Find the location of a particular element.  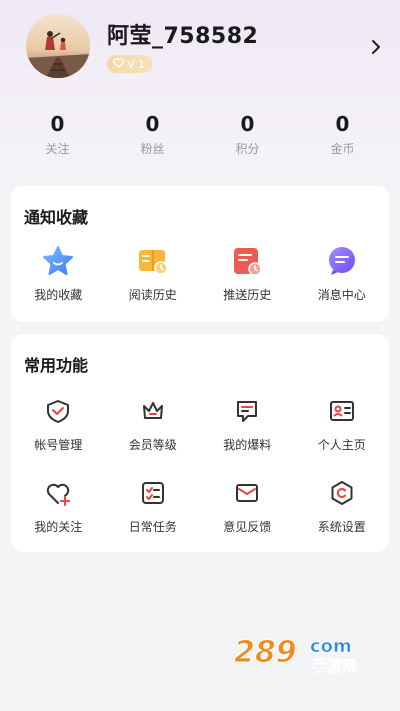

settings-hex-icon is located at coordinates (342, 493).